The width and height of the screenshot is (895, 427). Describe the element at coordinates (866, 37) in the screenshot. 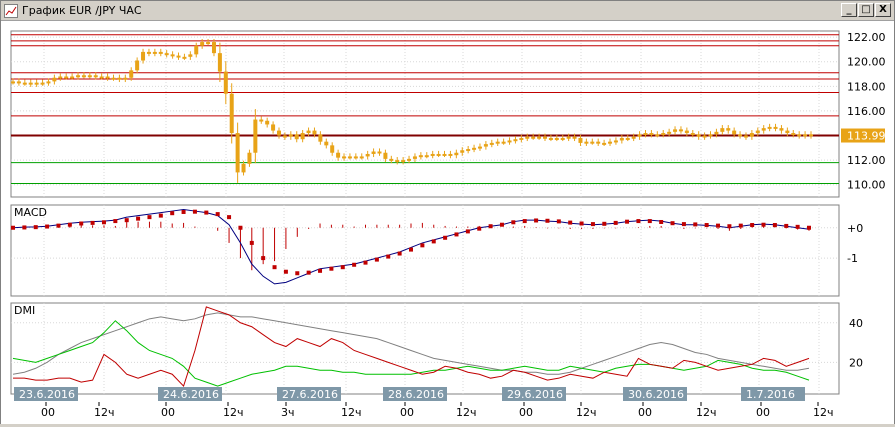

I see `price-tick-label: 122.00` at that location.